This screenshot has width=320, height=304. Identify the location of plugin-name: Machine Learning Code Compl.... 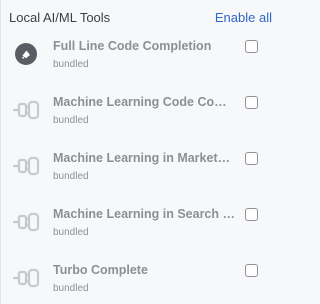
(144, 102).